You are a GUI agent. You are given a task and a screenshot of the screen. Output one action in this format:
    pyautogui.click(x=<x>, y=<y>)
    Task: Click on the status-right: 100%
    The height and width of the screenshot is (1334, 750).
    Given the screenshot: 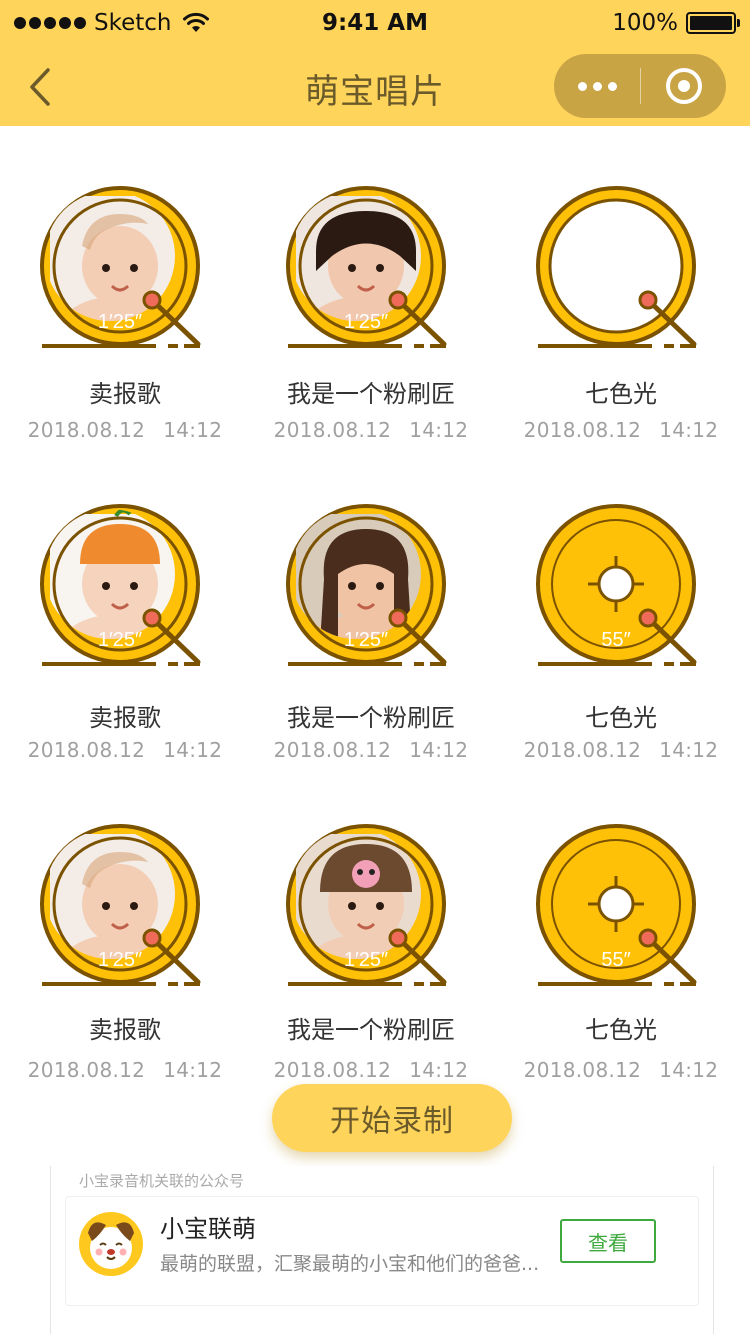 What is the action you would take?
    pyautogui.click(x=676, y=23)
    